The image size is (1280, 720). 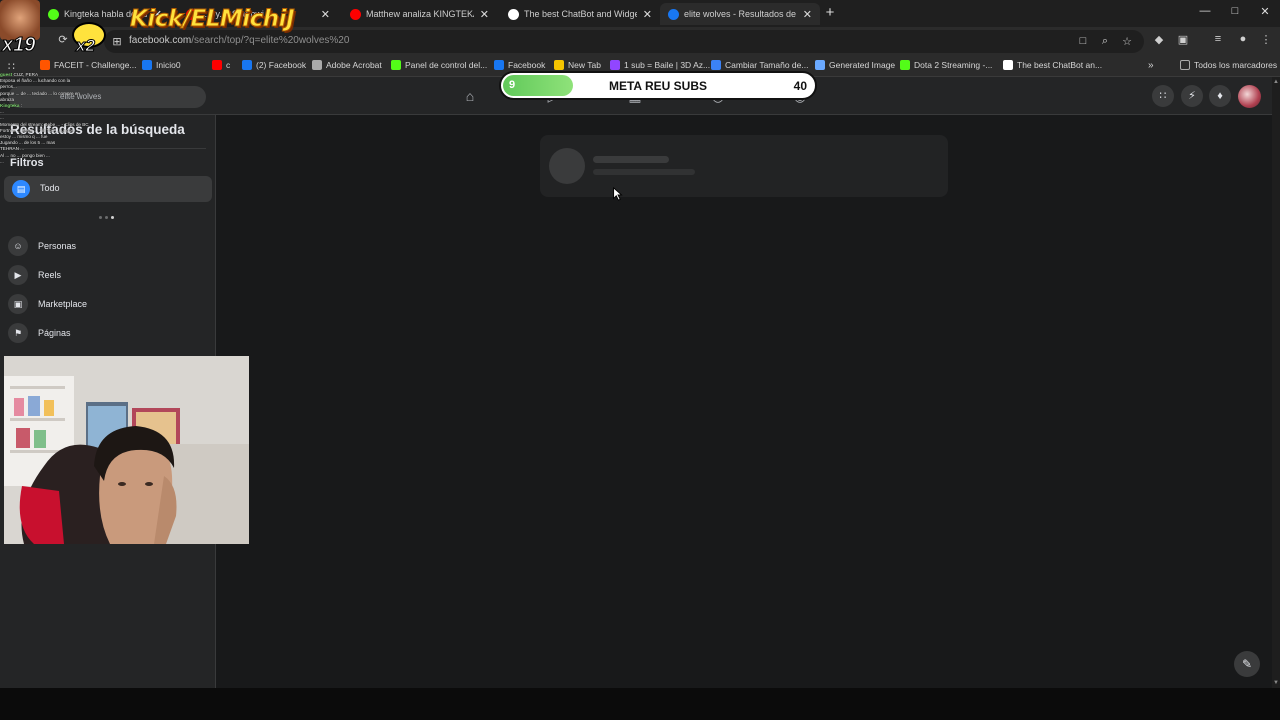 I want to click on extension-icon: ◆, so click(x=1159, y=39).